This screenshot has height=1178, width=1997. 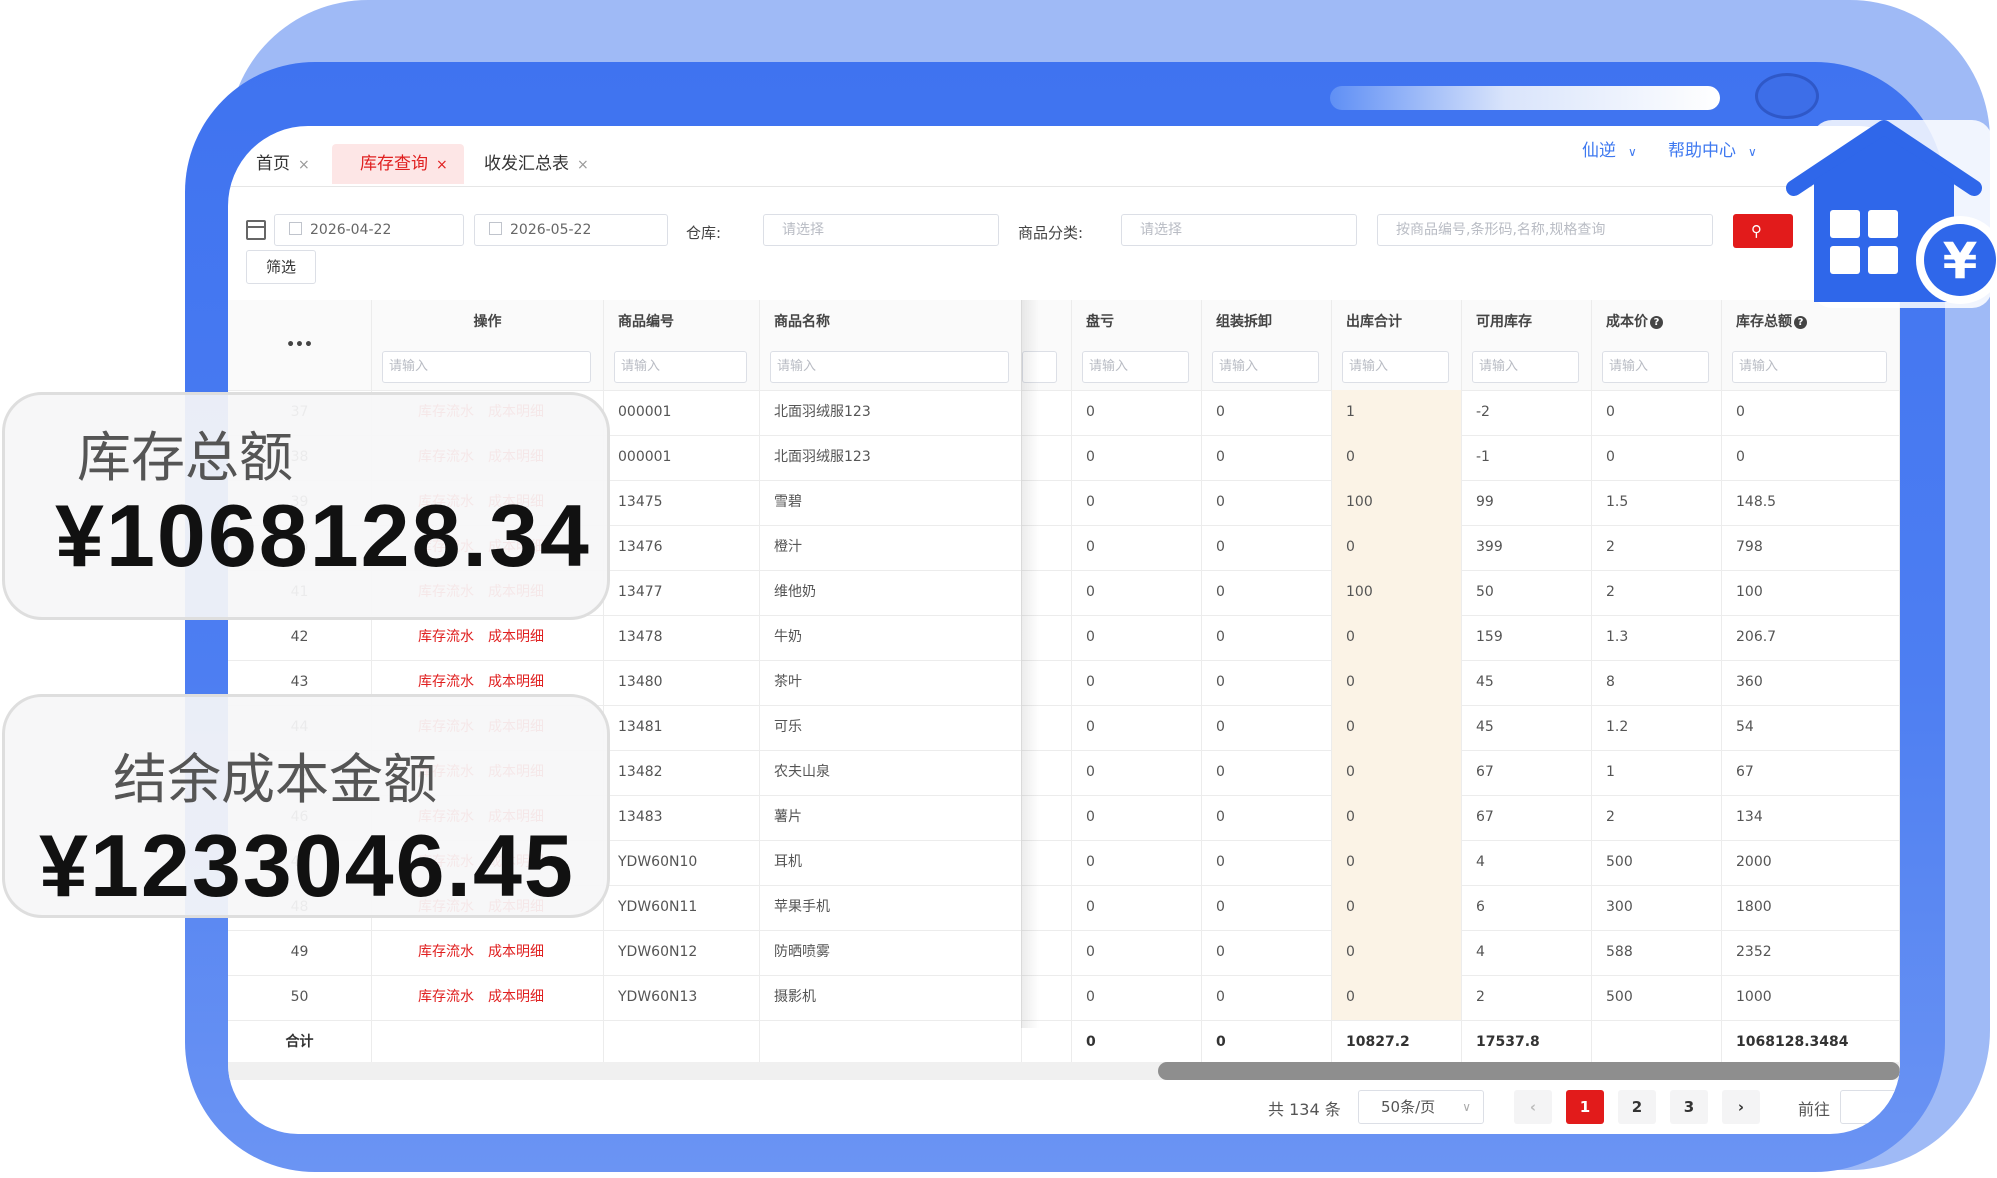 I want to click on cell-name: 牛奶, so click(x=891, y=637).